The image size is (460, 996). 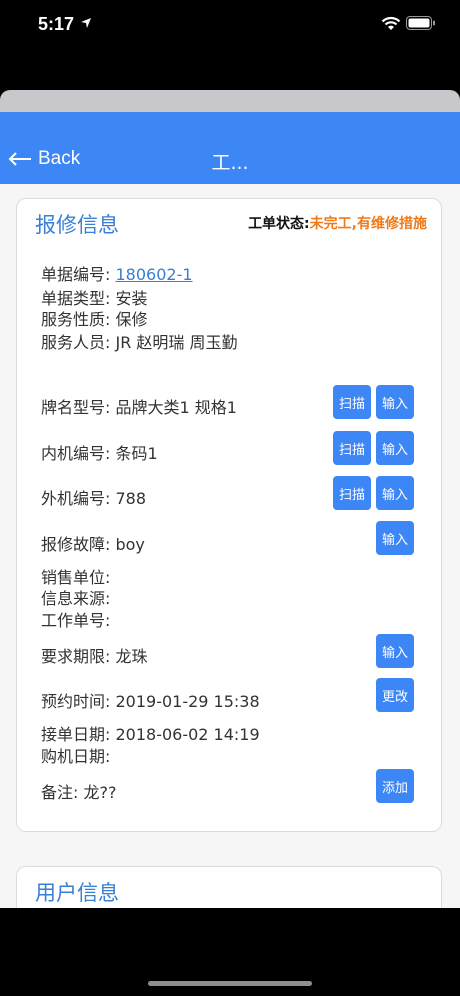 What do you see at coordinates (230, 26) in the screenshot?
I see `status-bar: 5:17` at bounding box center [230, 26].